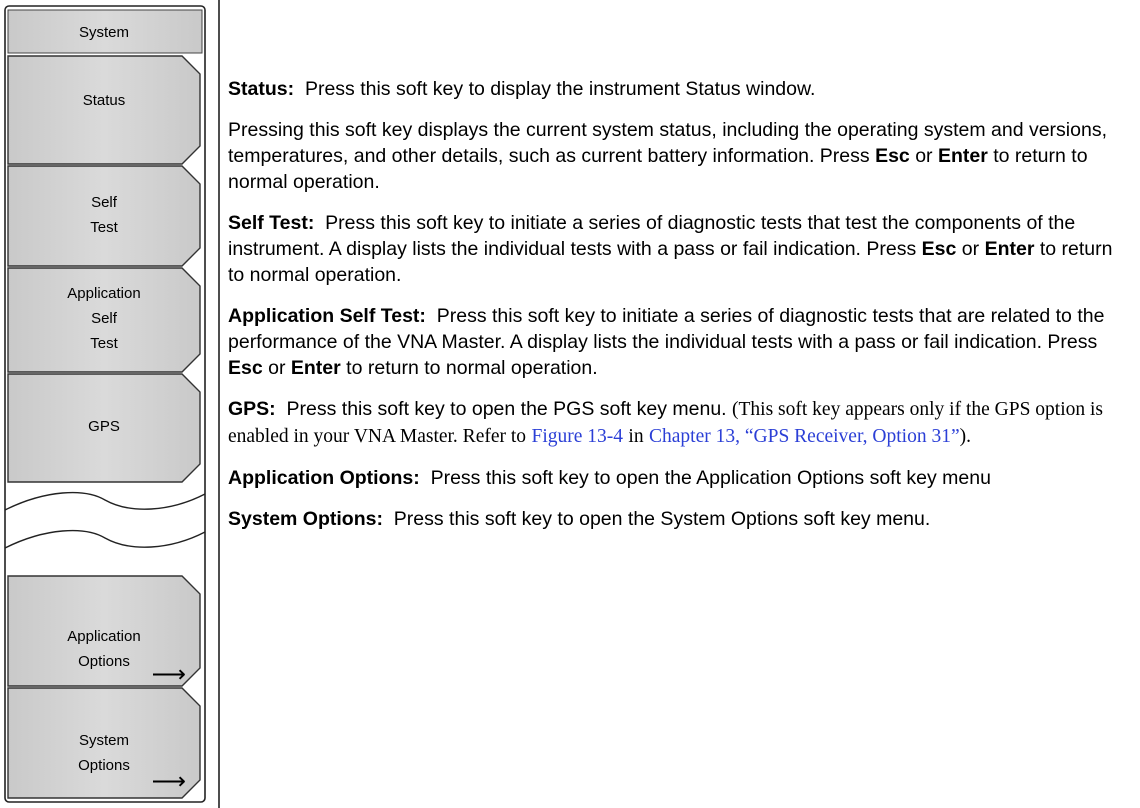 Image resolution: width=1140 pixels, height=808 pixels. What do you see at coordinates (104, 318) in the screenshot?
I see `softkey-application-self-test: Application Self Test` at bounding box center [104, 318].